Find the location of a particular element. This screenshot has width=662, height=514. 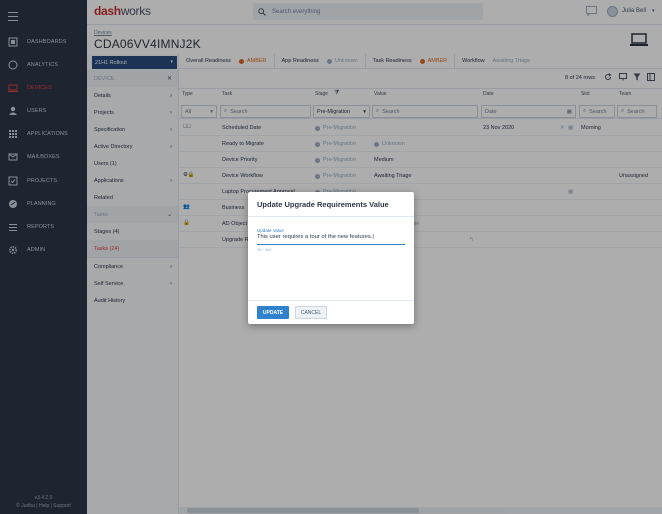

character-count: 46 / 400 is located at coordinates (264, 249).